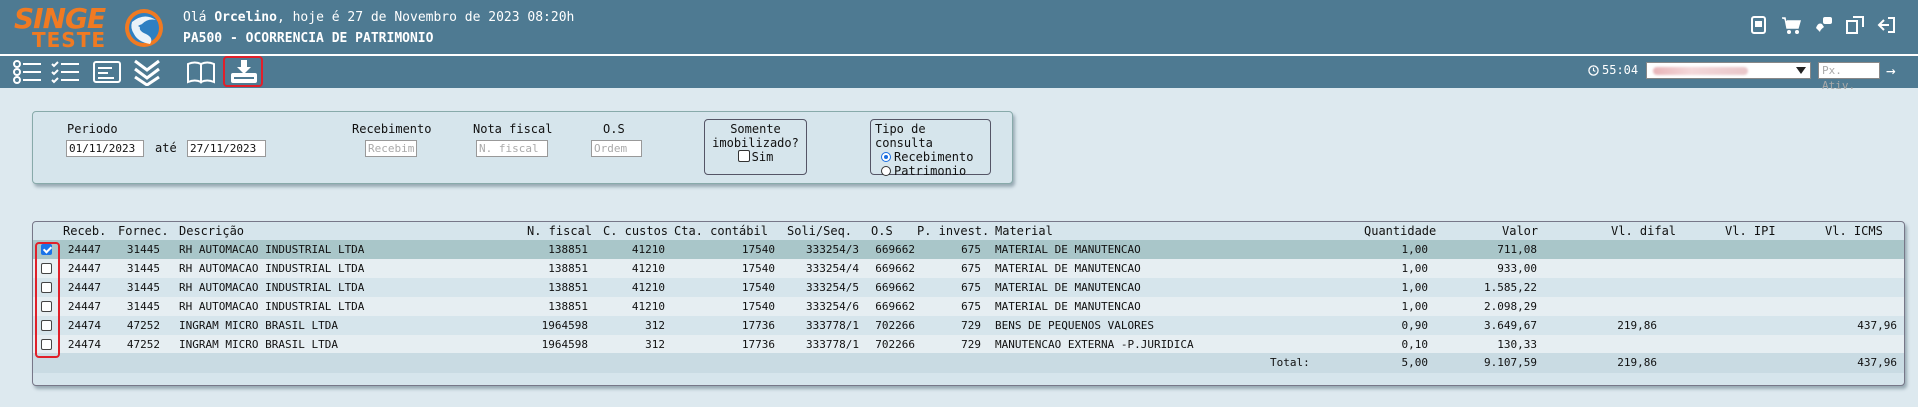 Image resolution: width=1918 pixels, height=407 pixels. I want to click on col-cta: Cta. contábil, so click(721, 231).